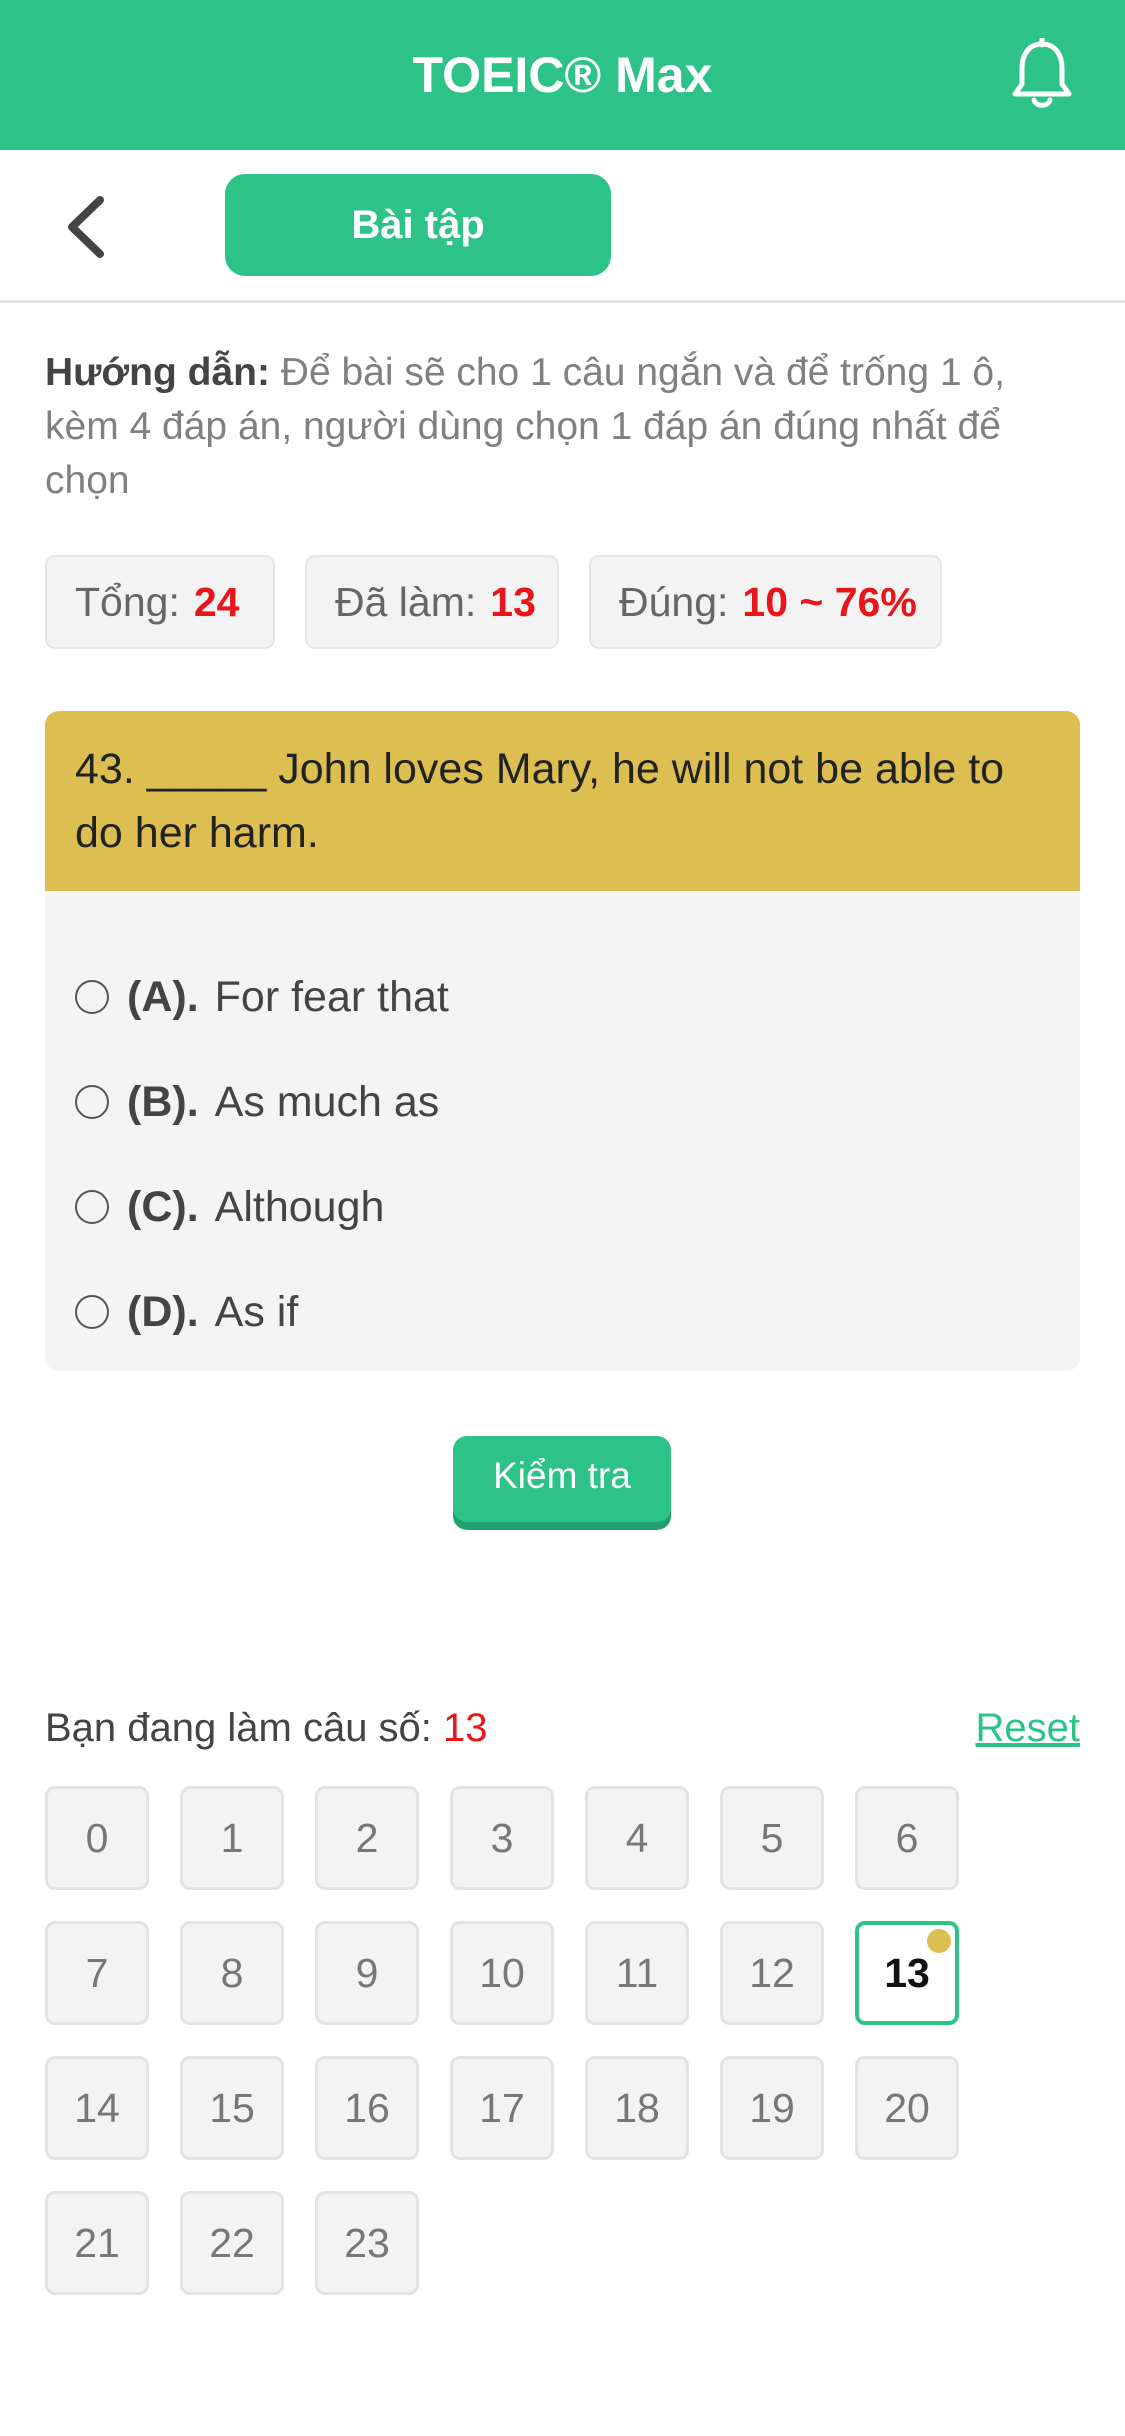 This screenshot has width=1125, height=2436. I want to click on instructions-label: Hướng dẫn:, so click(157, 372).